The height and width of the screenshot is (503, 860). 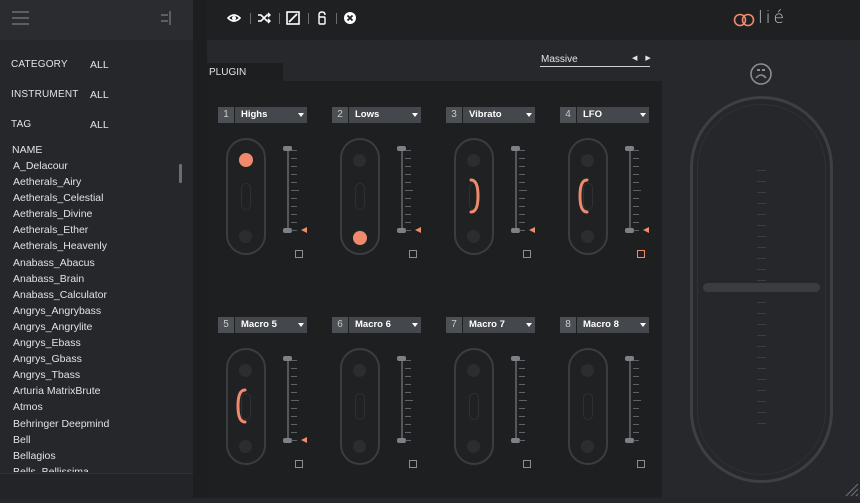 I want to click on category-label: CATEGORY, so click(x=39, y=64).